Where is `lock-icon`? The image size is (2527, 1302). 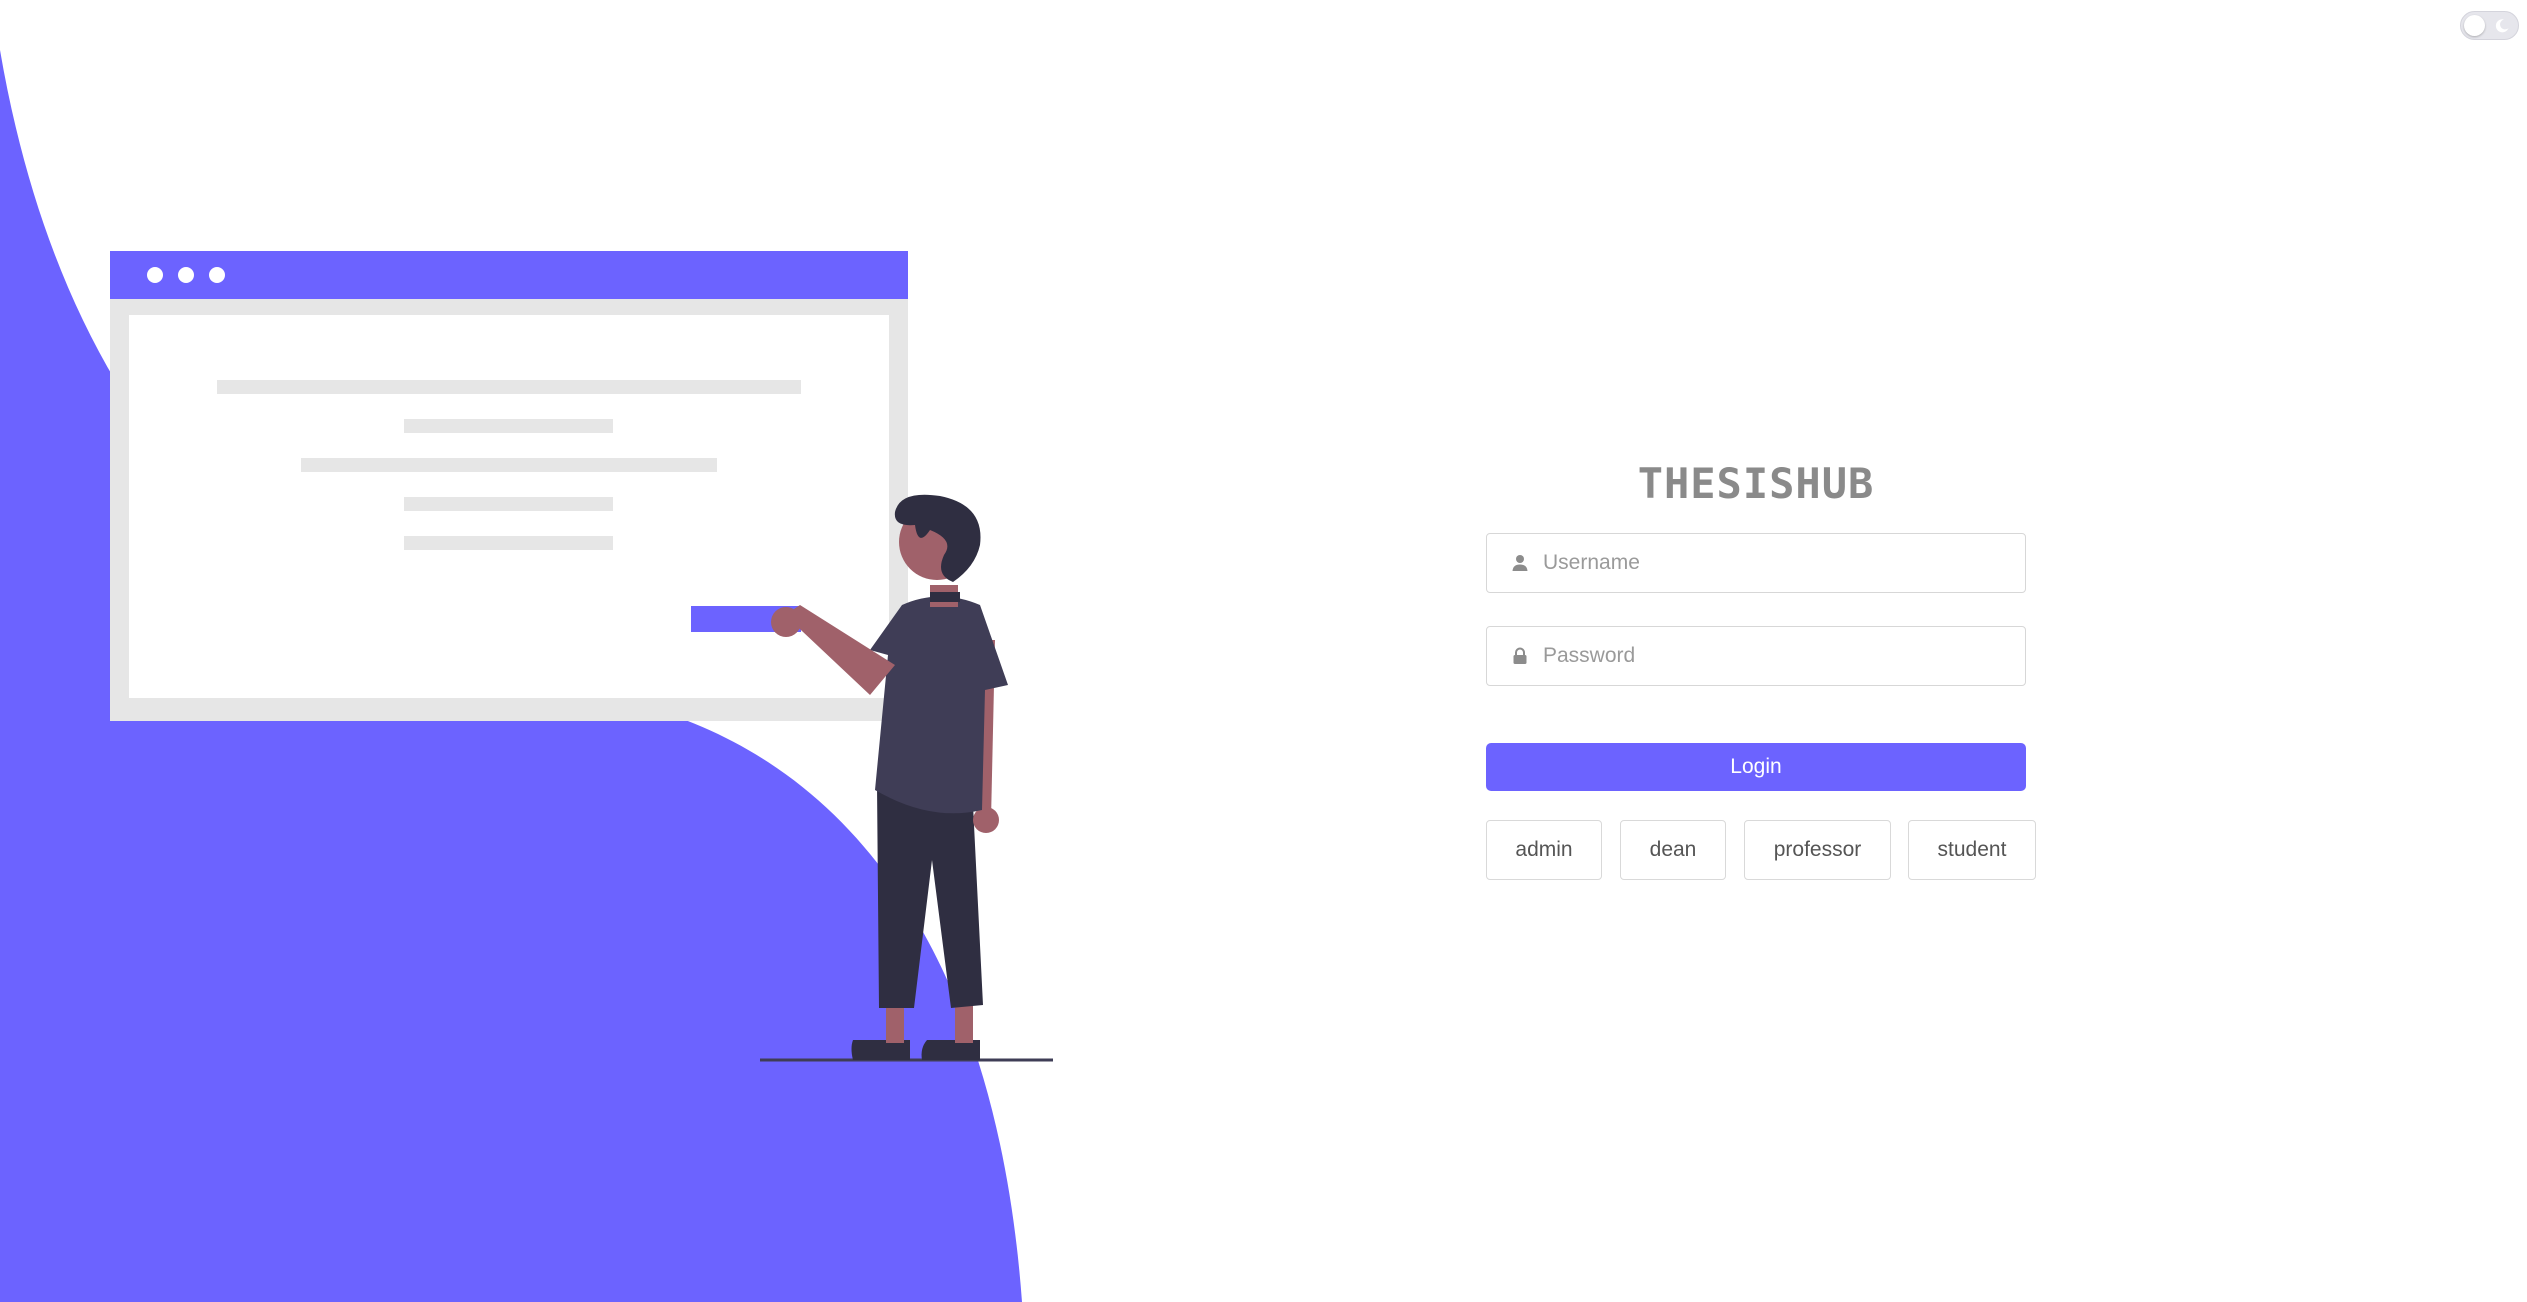 lock-icon is located at coordinates (1520, 655).